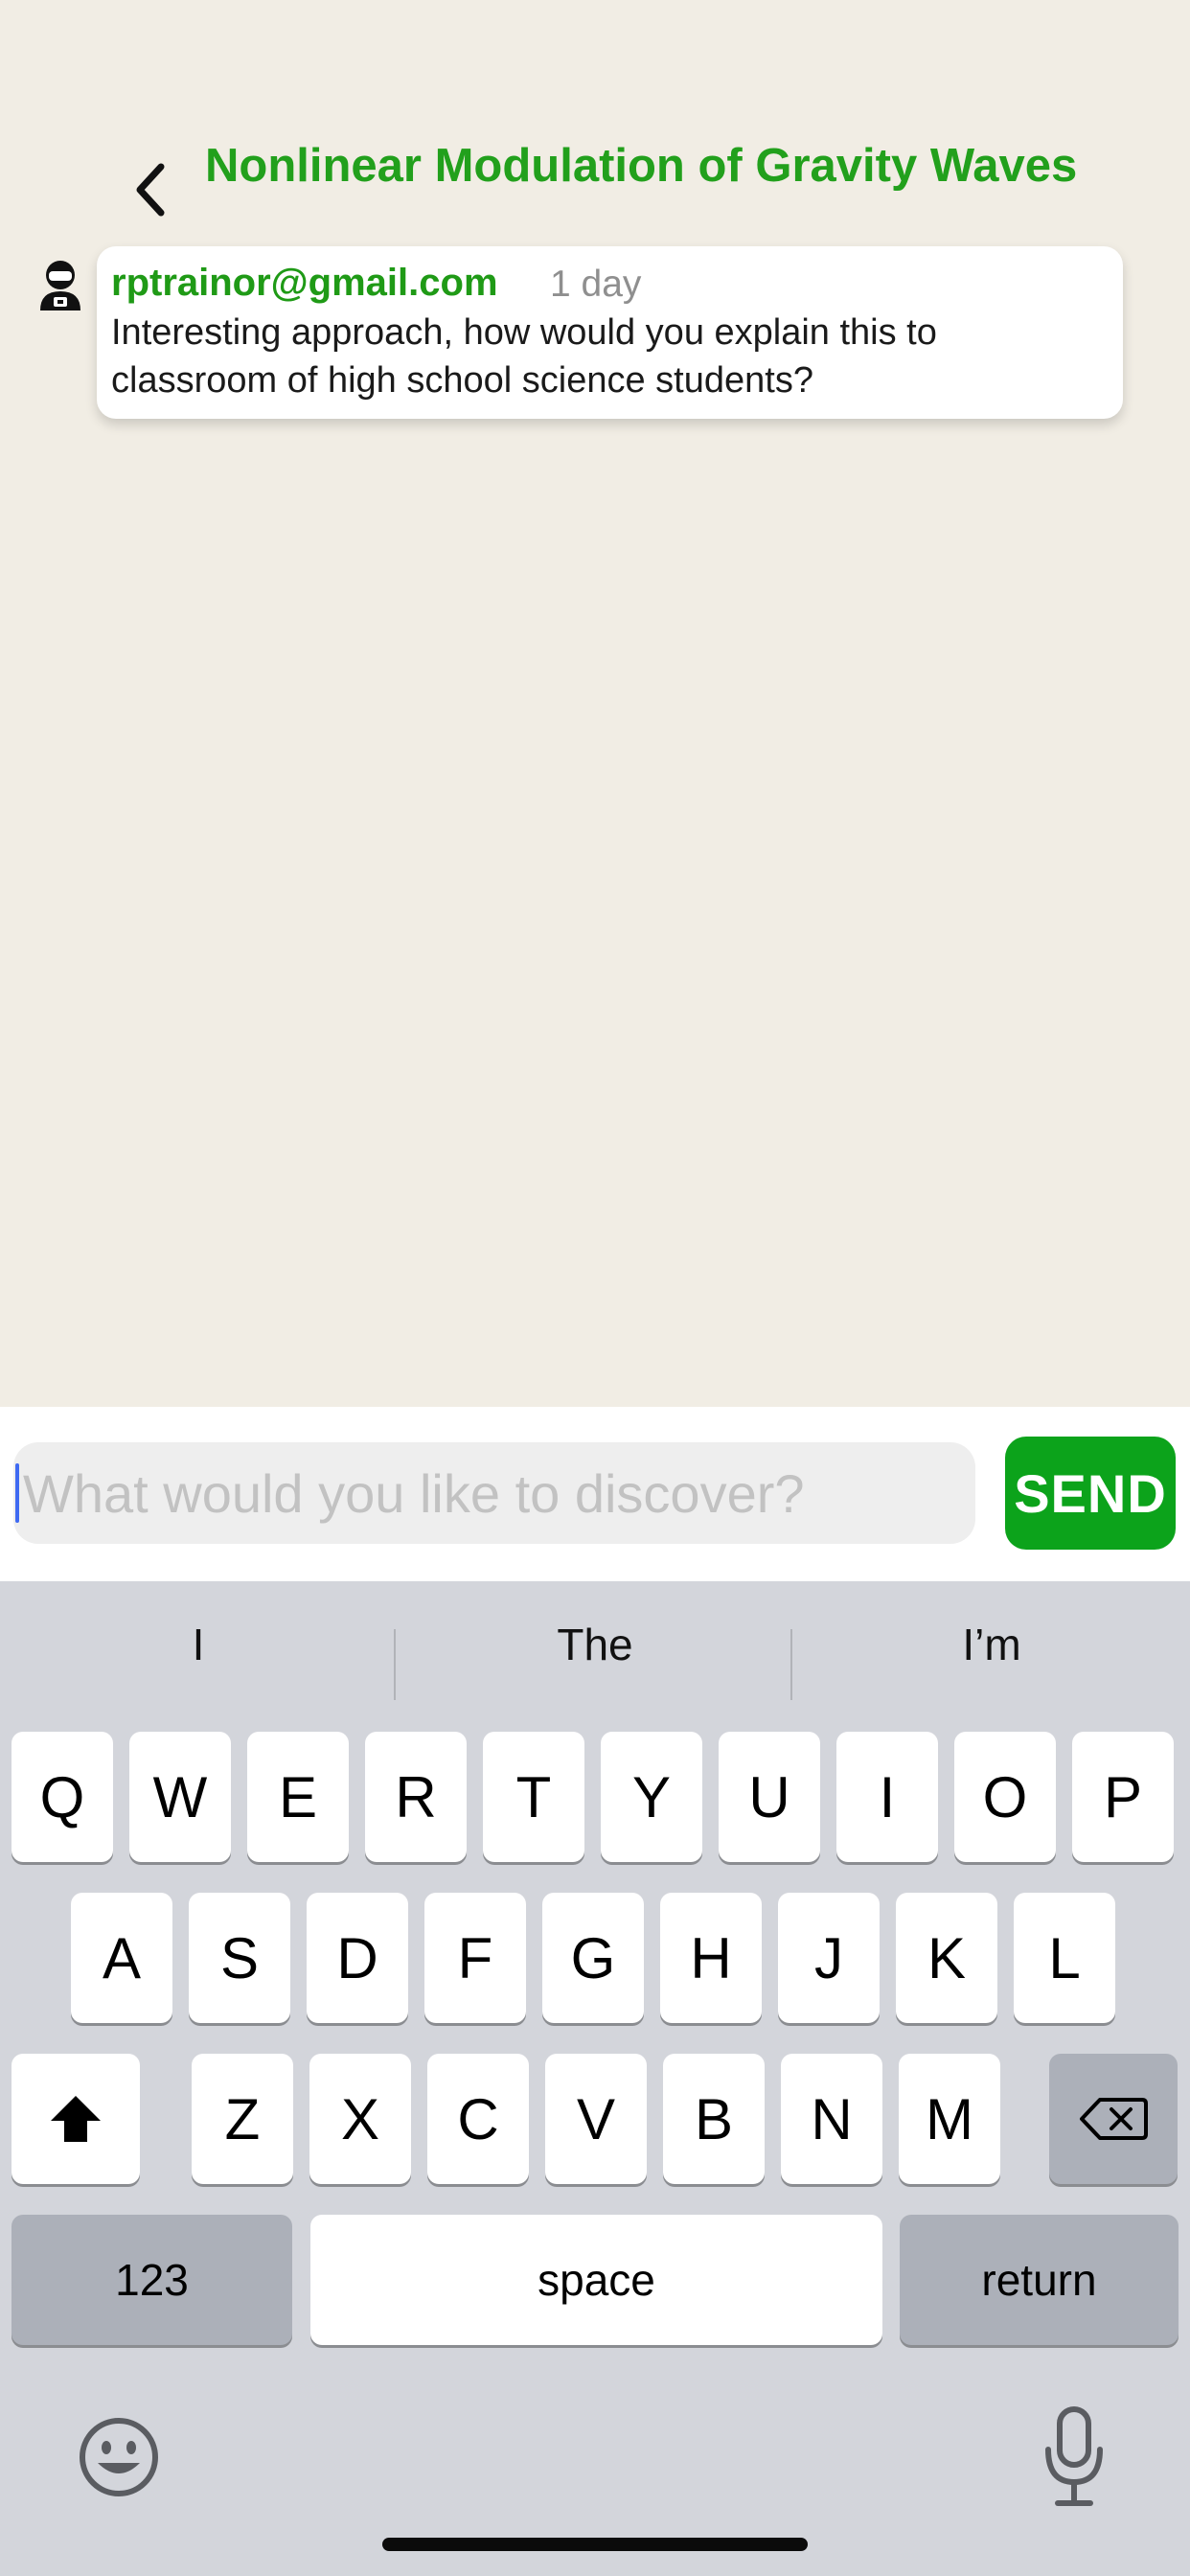  Describe the element at coordinates (770, 1797) in the screenshot. I see `key-u: U` at that location.